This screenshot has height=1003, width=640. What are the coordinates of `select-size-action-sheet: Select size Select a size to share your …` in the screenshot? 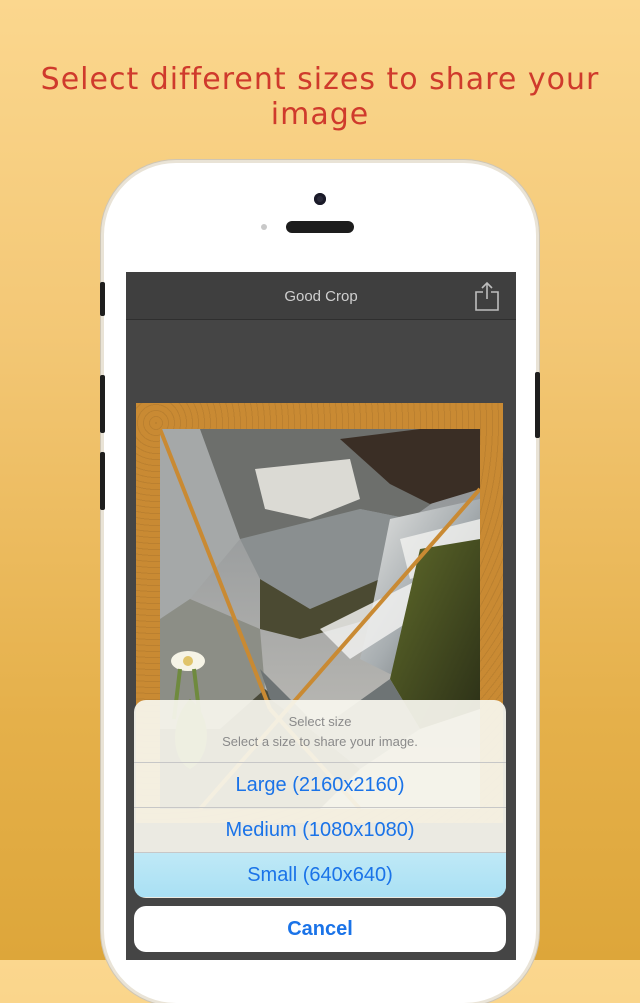 It's located at (320, 799).